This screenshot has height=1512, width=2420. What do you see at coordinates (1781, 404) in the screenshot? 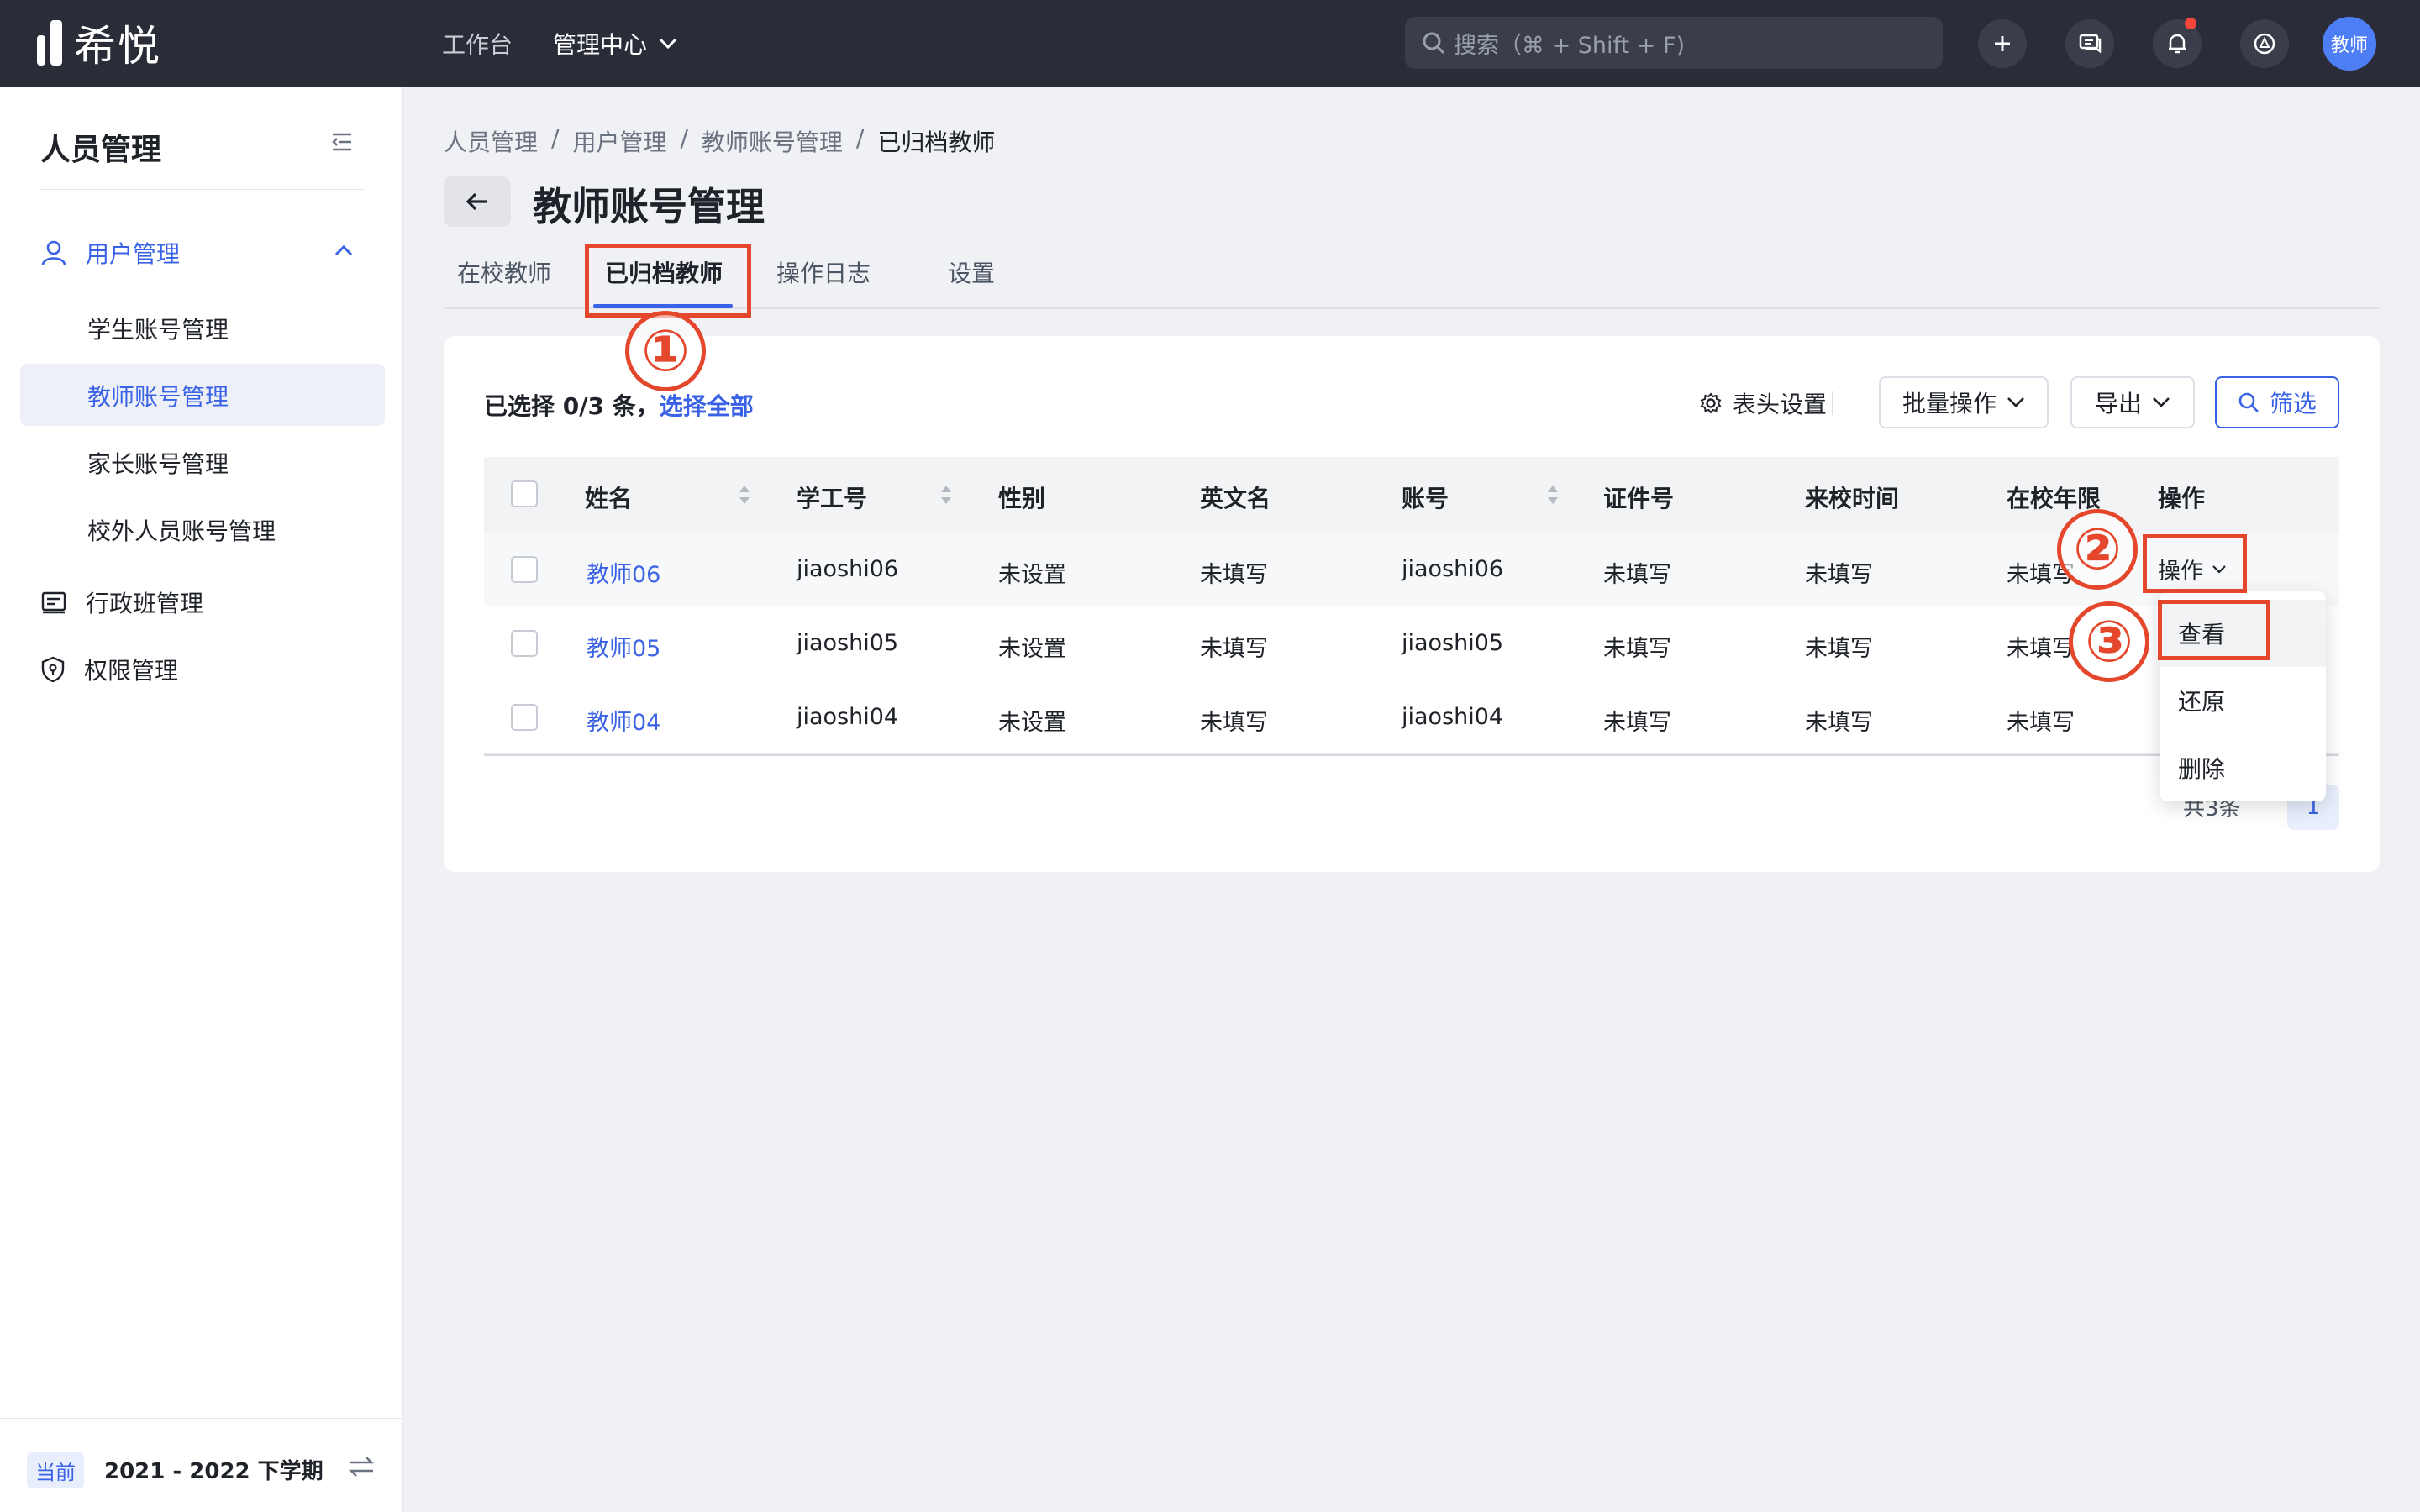
I see `column-settings-label: 表头设置` at bounding box center [1781, 404].